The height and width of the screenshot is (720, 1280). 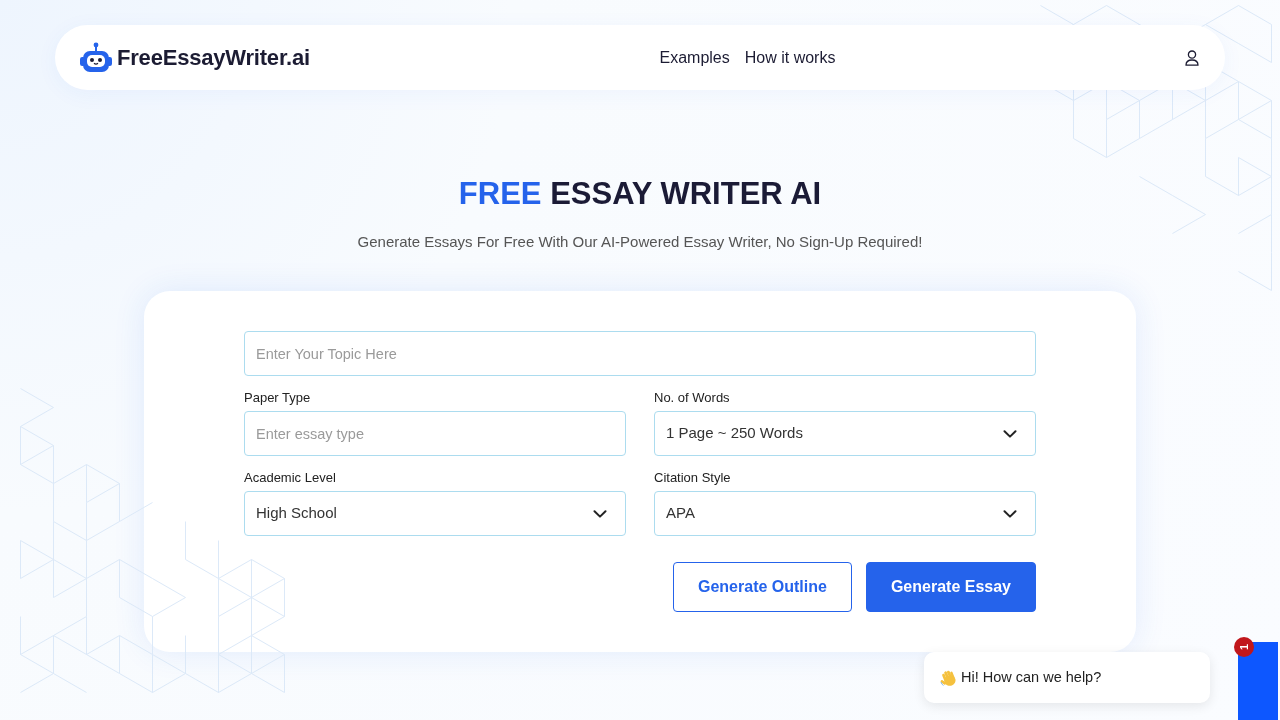 I want to click on primary-button: Generate Essay, so click(x=950, y=587).